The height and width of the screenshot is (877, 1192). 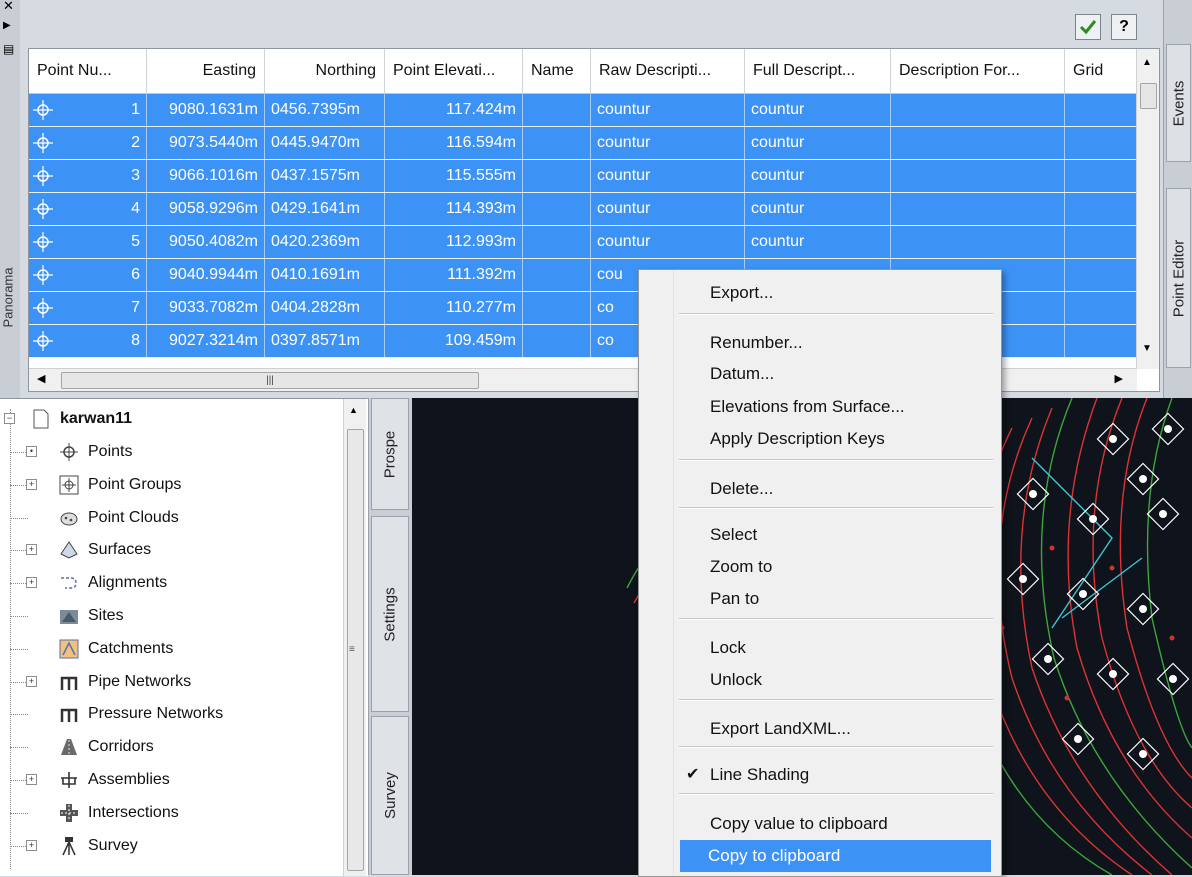 What do you see at coordinates (206, 176) in the screenshot?
I see `cell-easting: 9066.1016m` at bounding box center [206, 176].